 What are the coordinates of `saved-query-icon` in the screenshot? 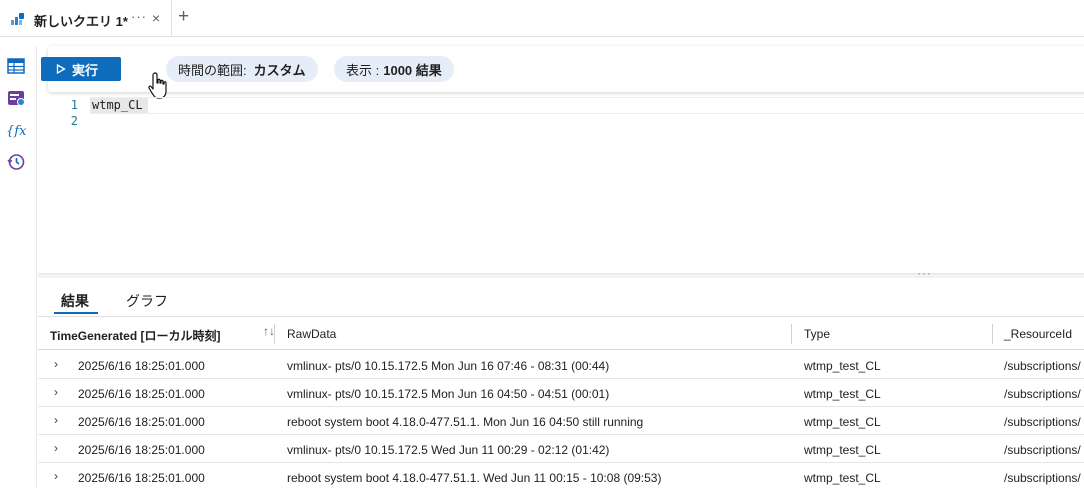 It's located at (16, 98).